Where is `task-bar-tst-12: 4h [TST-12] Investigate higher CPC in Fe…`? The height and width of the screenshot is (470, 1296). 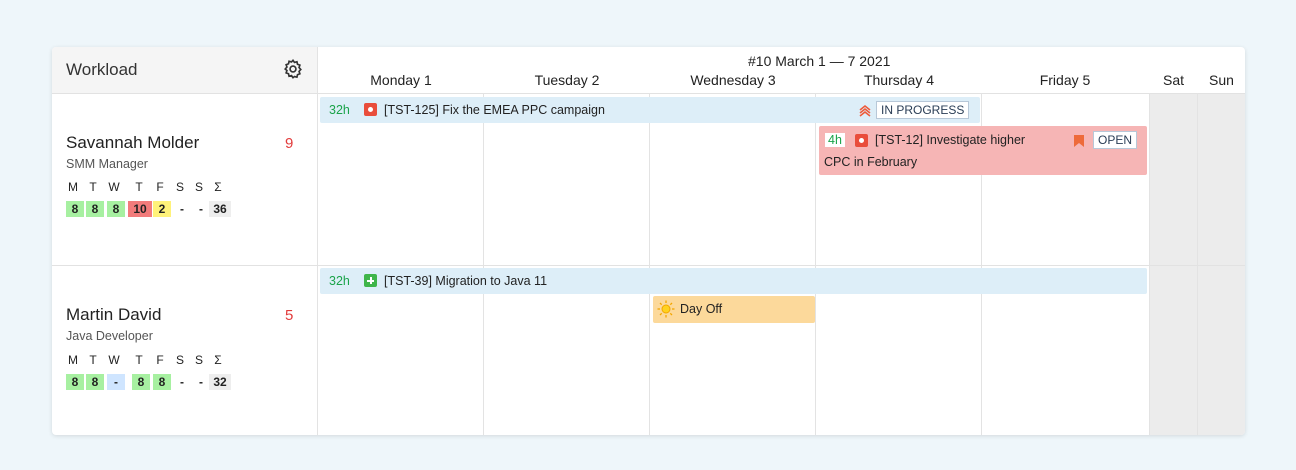
task-bar-tst-12: 4h [TST-12] Investigate higher CPC in Fe… is located at coordinates (983, 150).